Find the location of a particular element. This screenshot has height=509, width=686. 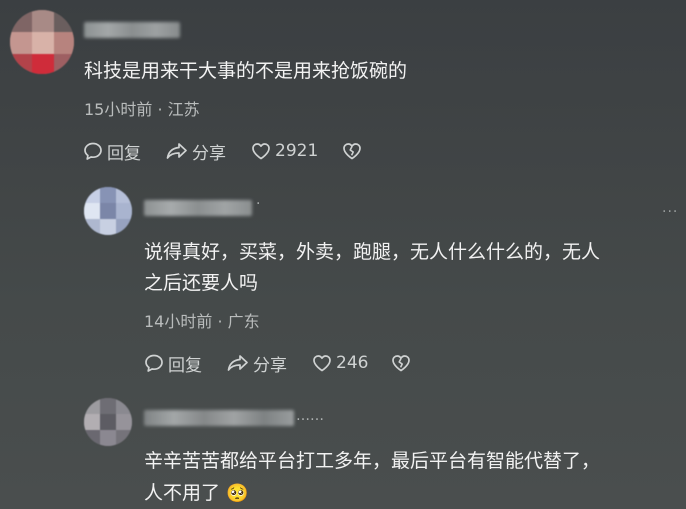

like-count: 2921 is located at coordinates (297, 151).